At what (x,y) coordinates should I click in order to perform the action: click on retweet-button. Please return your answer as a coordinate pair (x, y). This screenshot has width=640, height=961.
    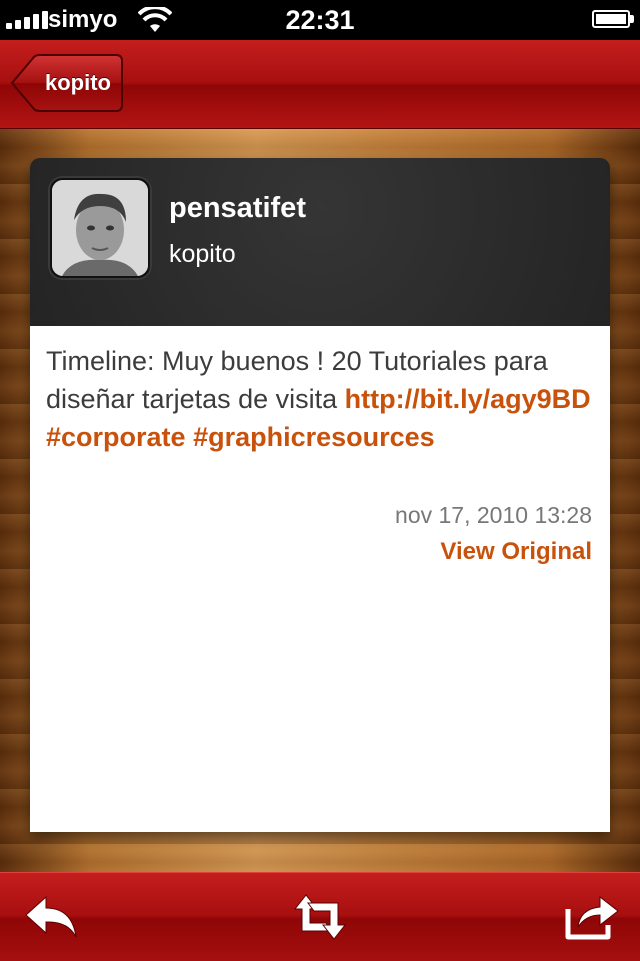
    Looking at the image, I should click on (320, 917).